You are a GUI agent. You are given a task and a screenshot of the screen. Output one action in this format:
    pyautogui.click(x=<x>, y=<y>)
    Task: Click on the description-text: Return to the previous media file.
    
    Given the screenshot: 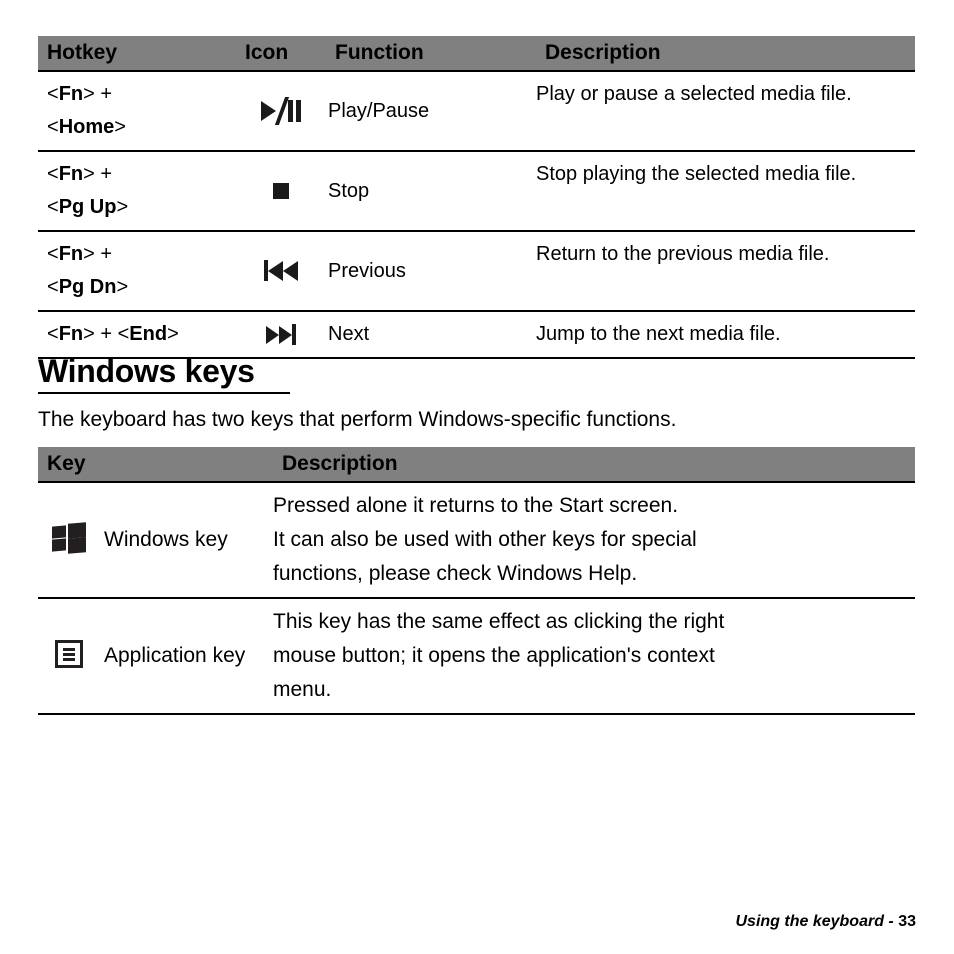 What is the action you would take?
    pyautogui.click(x=725, y=270)
    